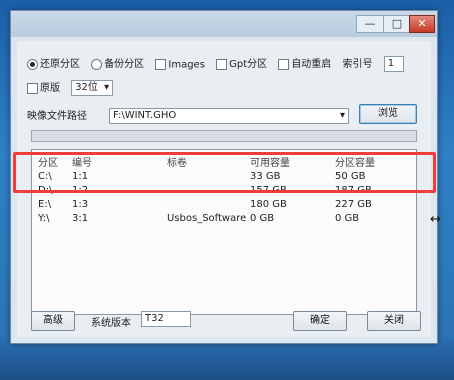 The width and height of the screenshot is (454, 380). I want to click on image-path-input: F:\WINT.GHO ▾, so click(229, 115).